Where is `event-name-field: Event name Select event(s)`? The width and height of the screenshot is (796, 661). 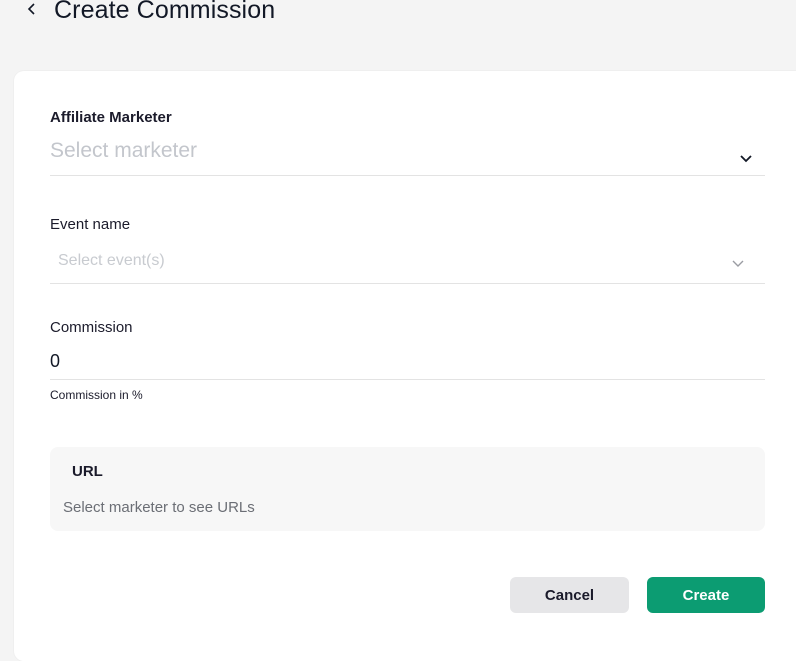
event-name-field: Event name Select event(s) is located at coordinates (407, 250).